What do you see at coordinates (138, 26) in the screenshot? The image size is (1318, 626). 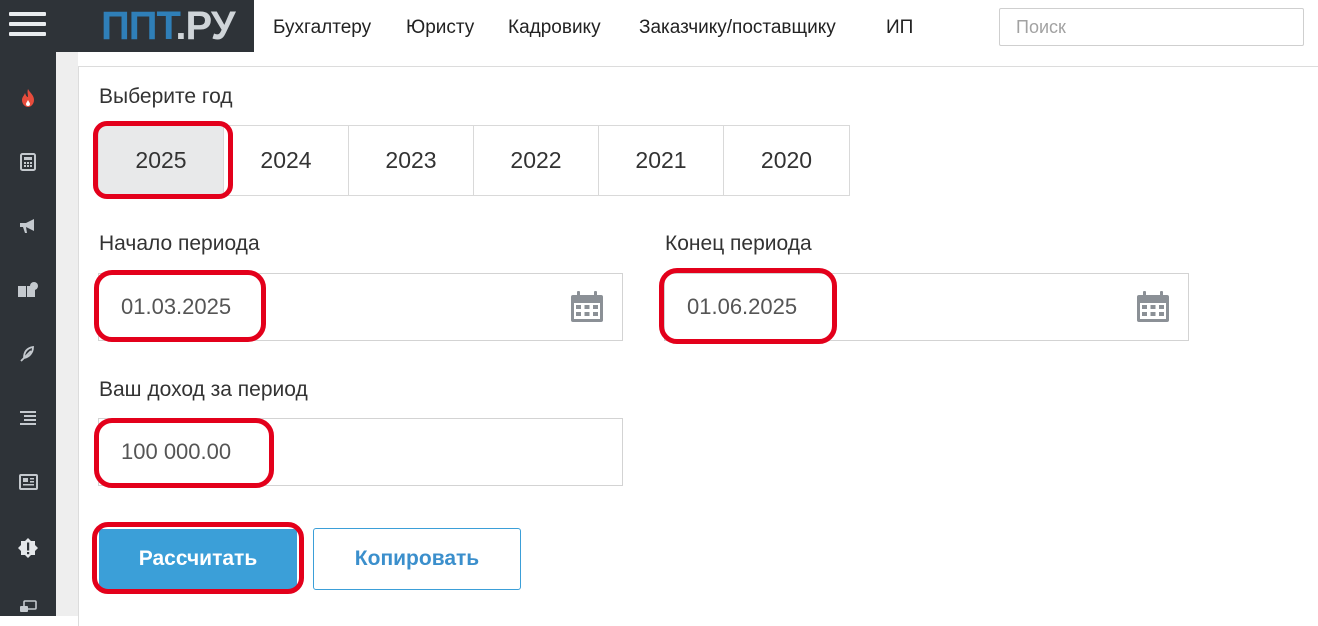 I see `logo-part-1: ППТ` at bounding box center [138, 26].